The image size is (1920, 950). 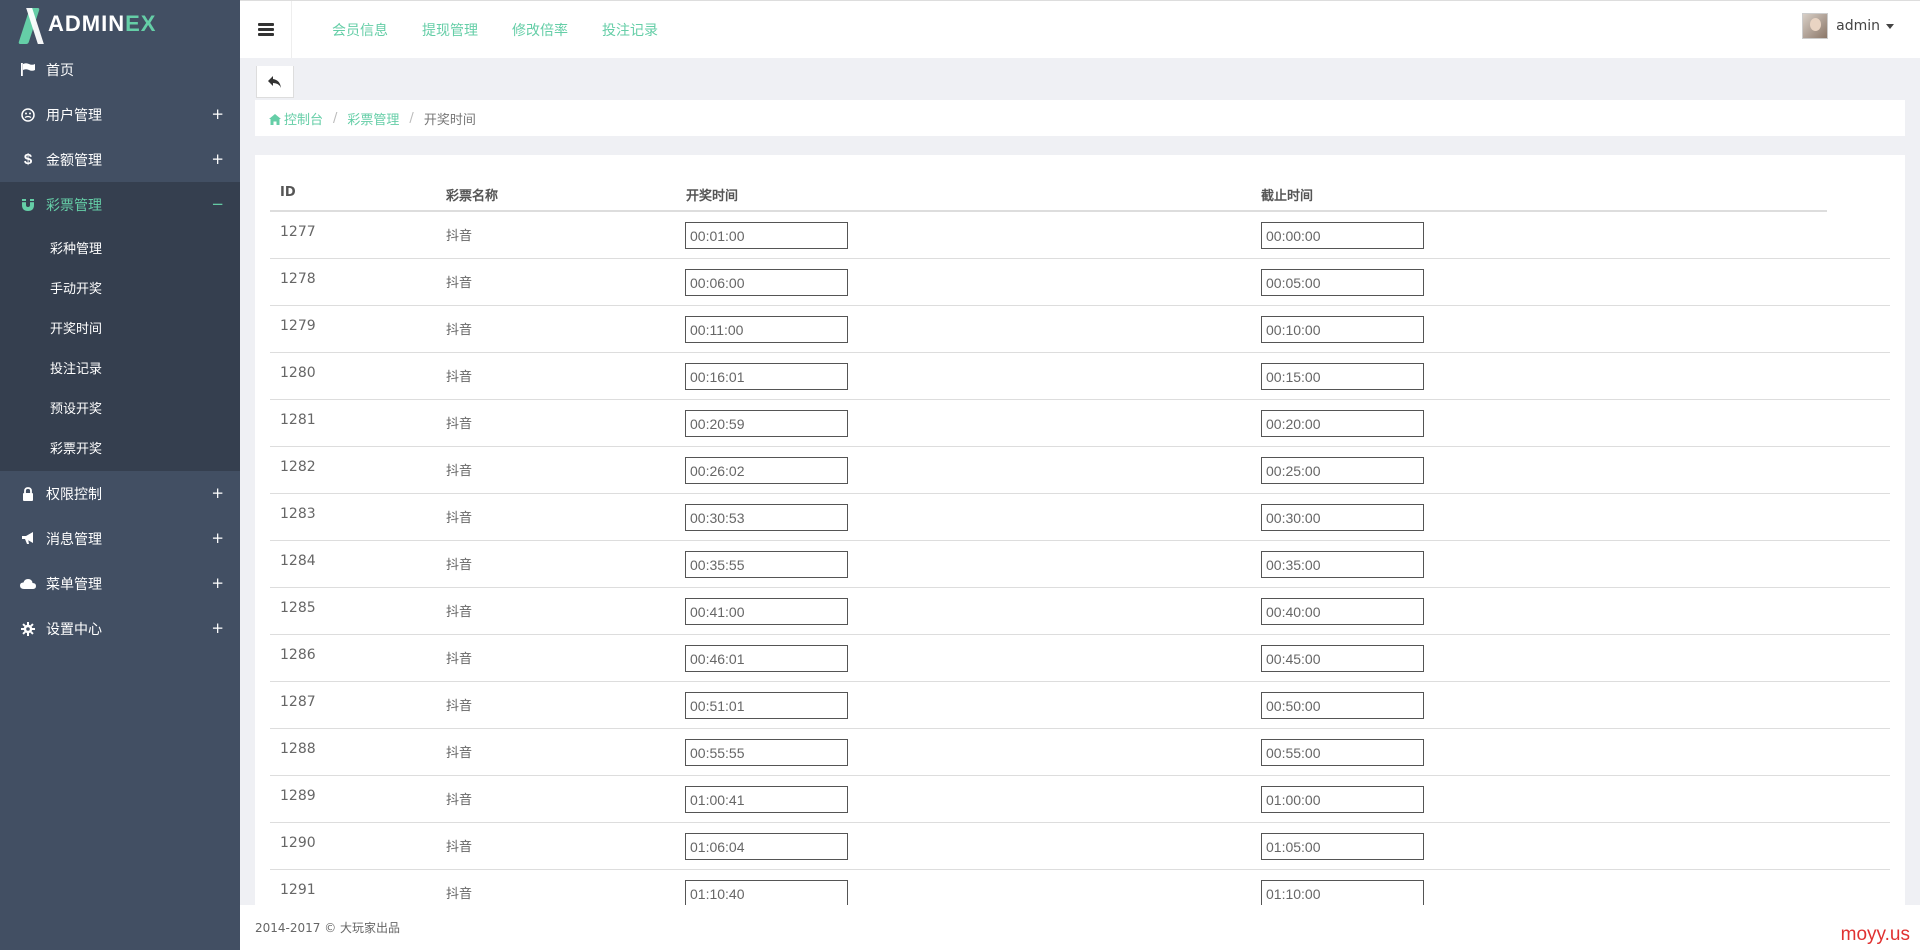 What do you see at coordinates (298, 232) in the screenshot?
I see `row-id: 1277` at bounding box center [298, 232].